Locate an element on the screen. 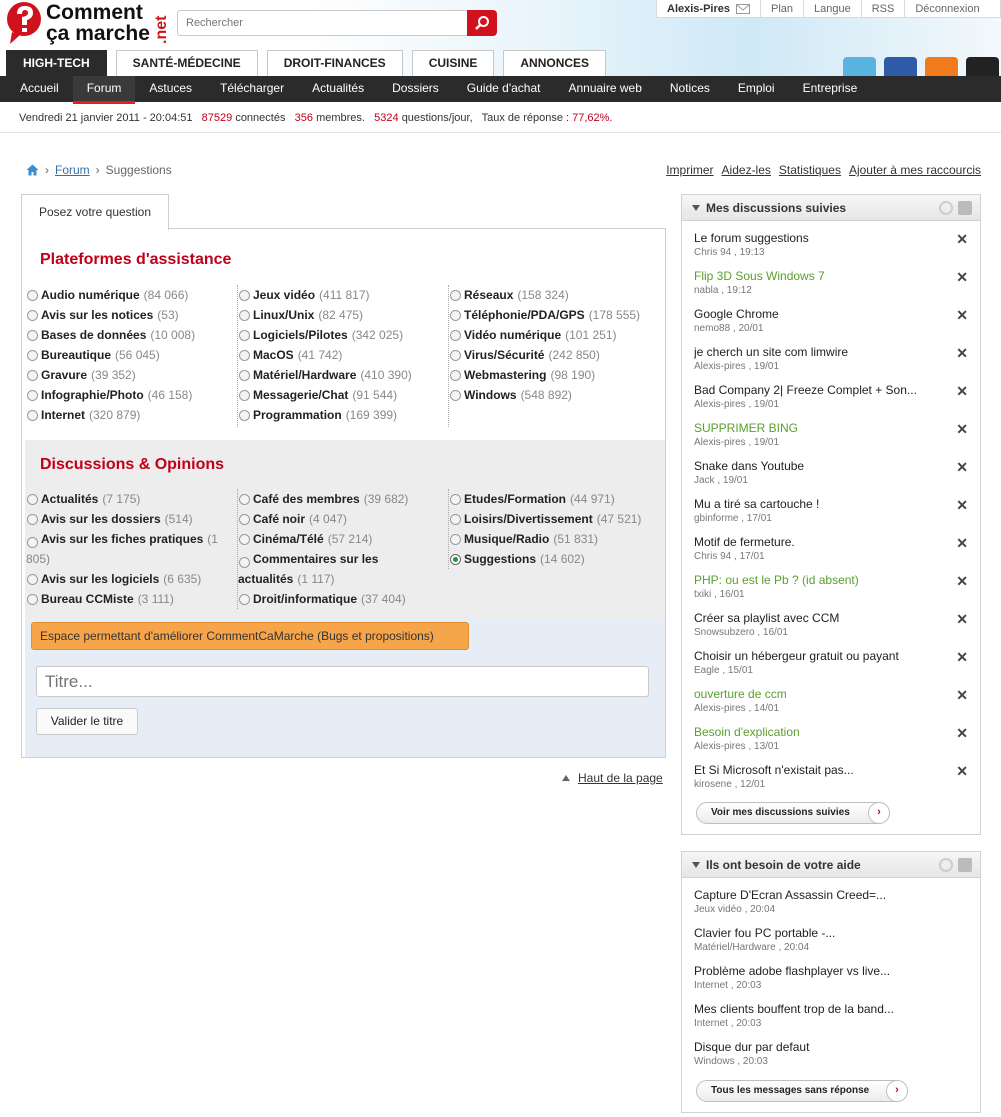 Image resolution: width=1001 pixels, height=1117 pixels. discussion-title-link: Mu a tiré sa cartouche ! is located at coordinates (814, 504).